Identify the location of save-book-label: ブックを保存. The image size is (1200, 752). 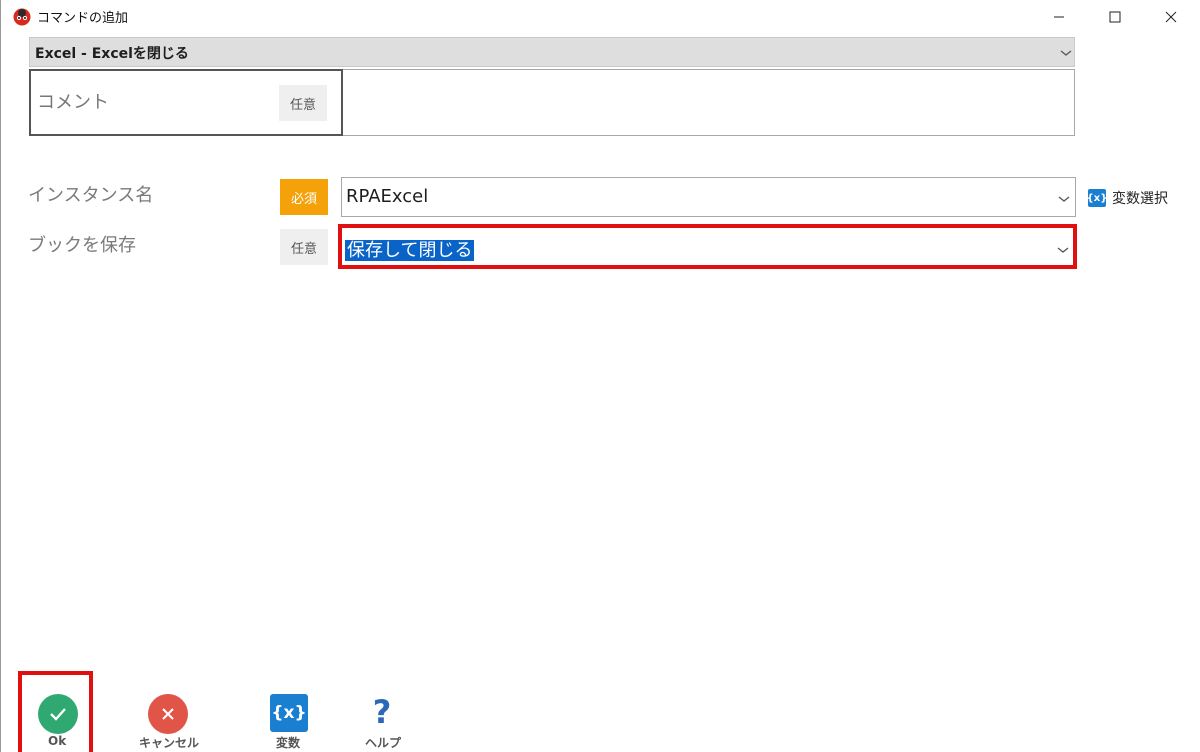
(82, 245).